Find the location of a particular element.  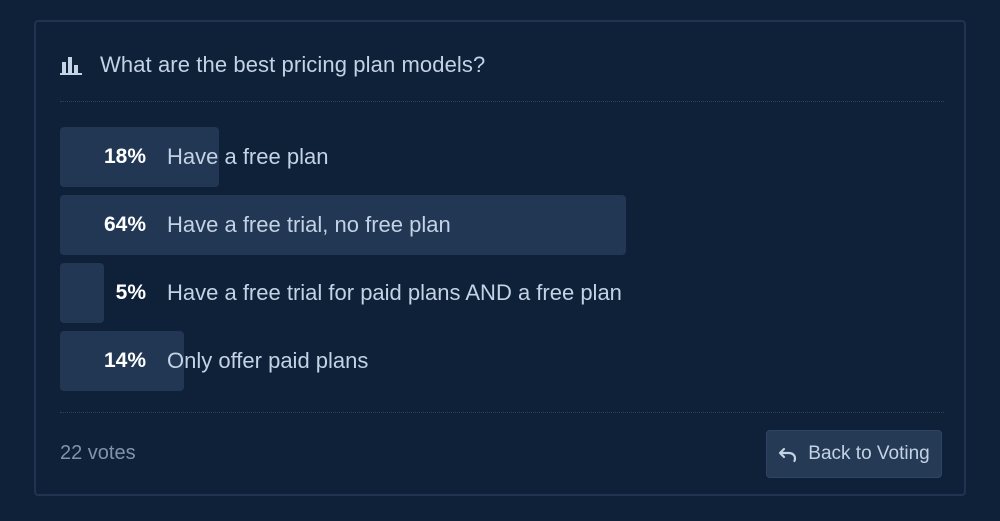

result-row: 18% Have a free plan is located at coordinates (502, 157).